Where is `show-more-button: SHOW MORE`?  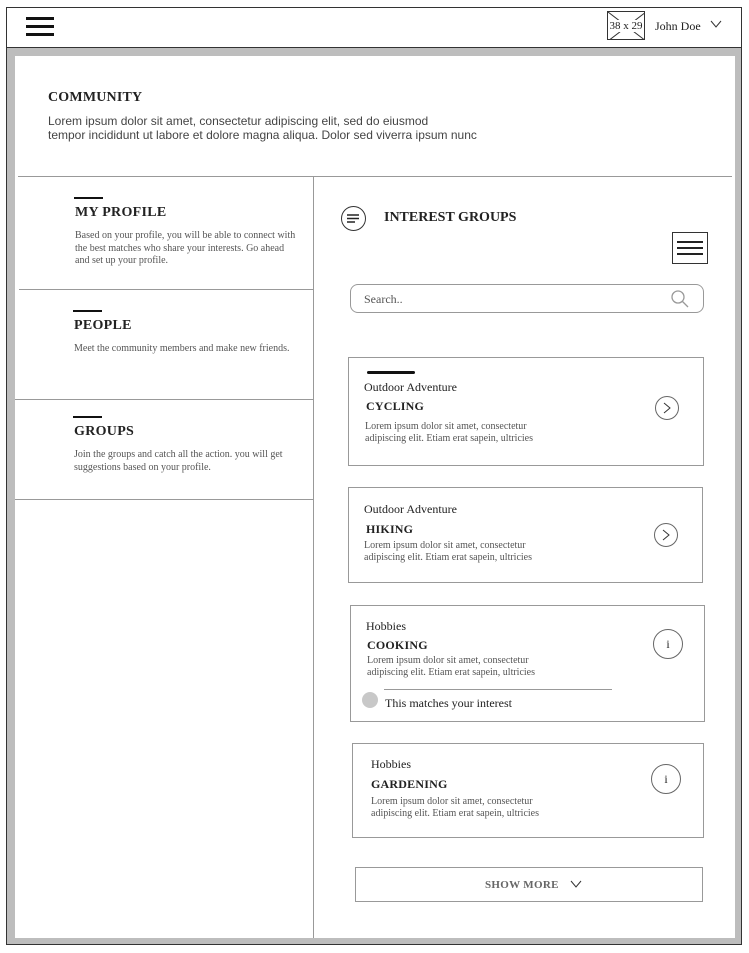
show-more-button: SHOW MORE is located at coordinates (529, 884).